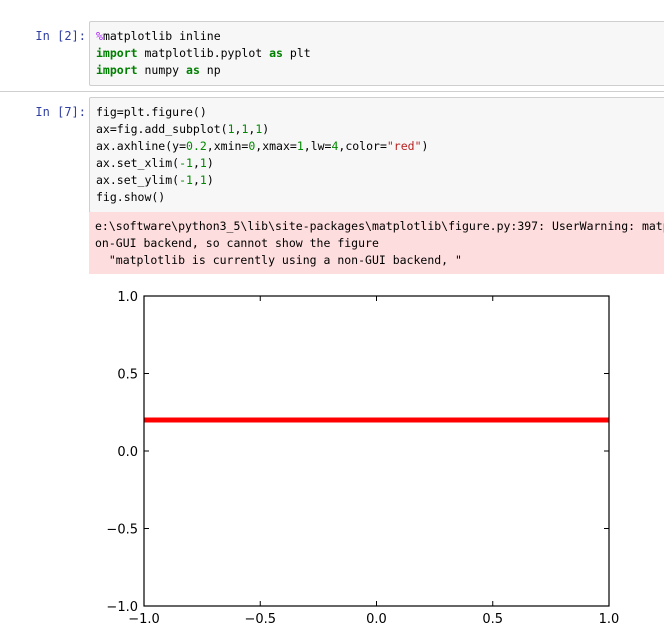 The height and width of the screenshot is (633, 664). I want to click on code-token: ax.set_xlim(, so click(138, 163).